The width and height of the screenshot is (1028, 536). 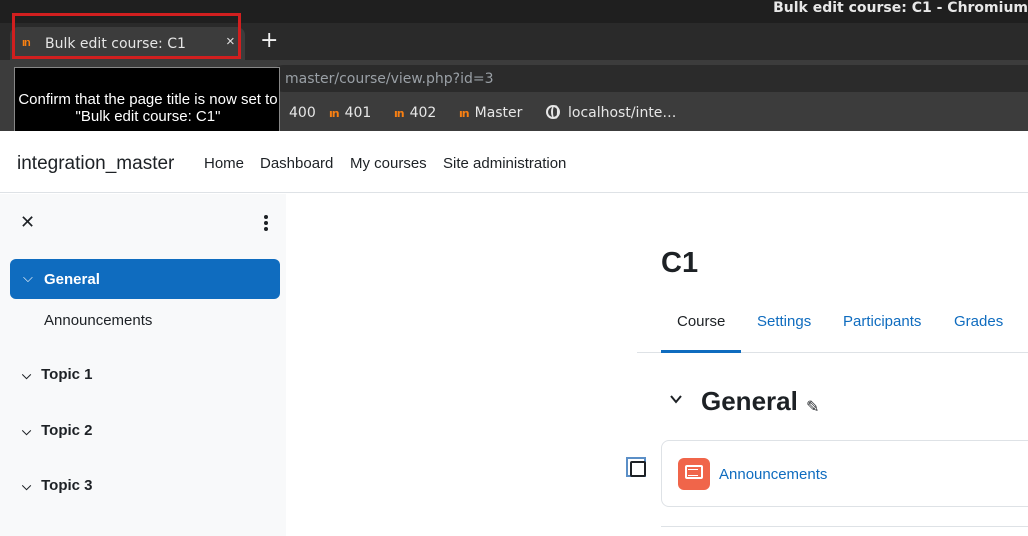 I want to click on close-drawer-icon: ✕, so click(x=27, y=222).